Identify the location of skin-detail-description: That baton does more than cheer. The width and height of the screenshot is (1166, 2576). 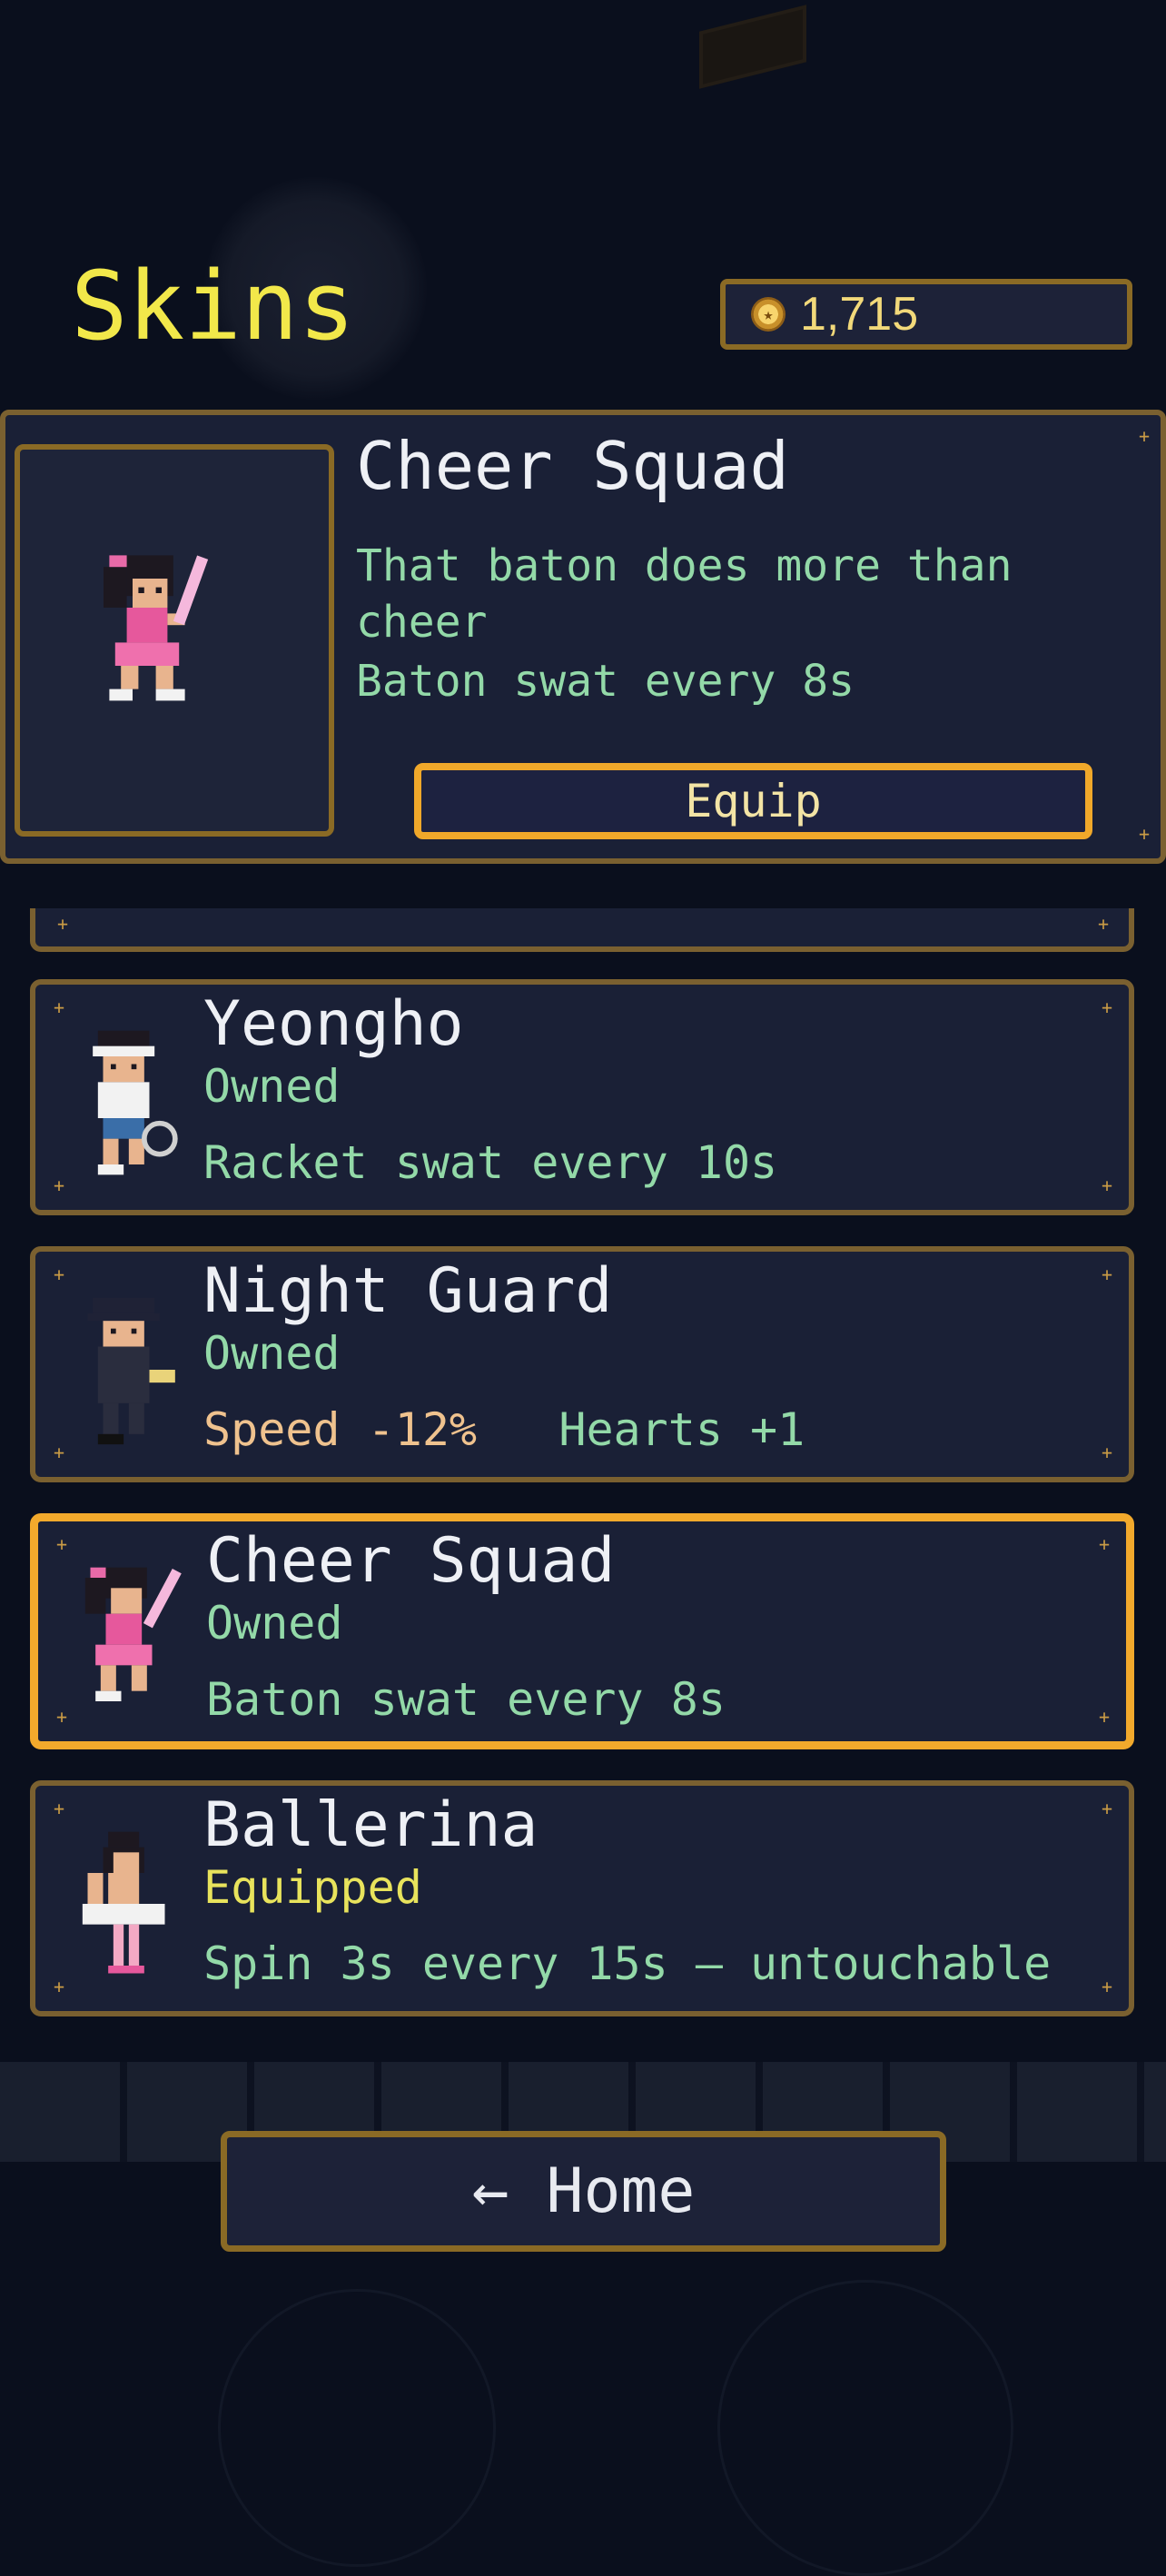
(685, 594).